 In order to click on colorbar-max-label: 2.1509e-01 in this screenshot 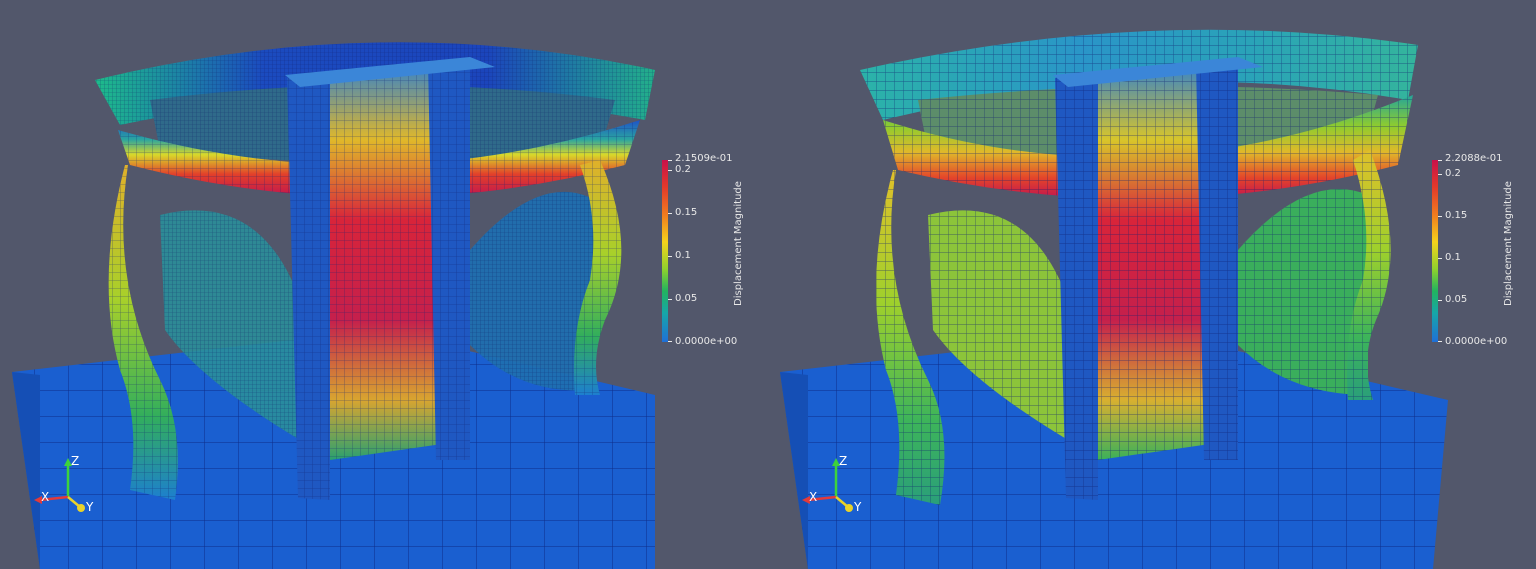, I will do `click(704, 158)`.